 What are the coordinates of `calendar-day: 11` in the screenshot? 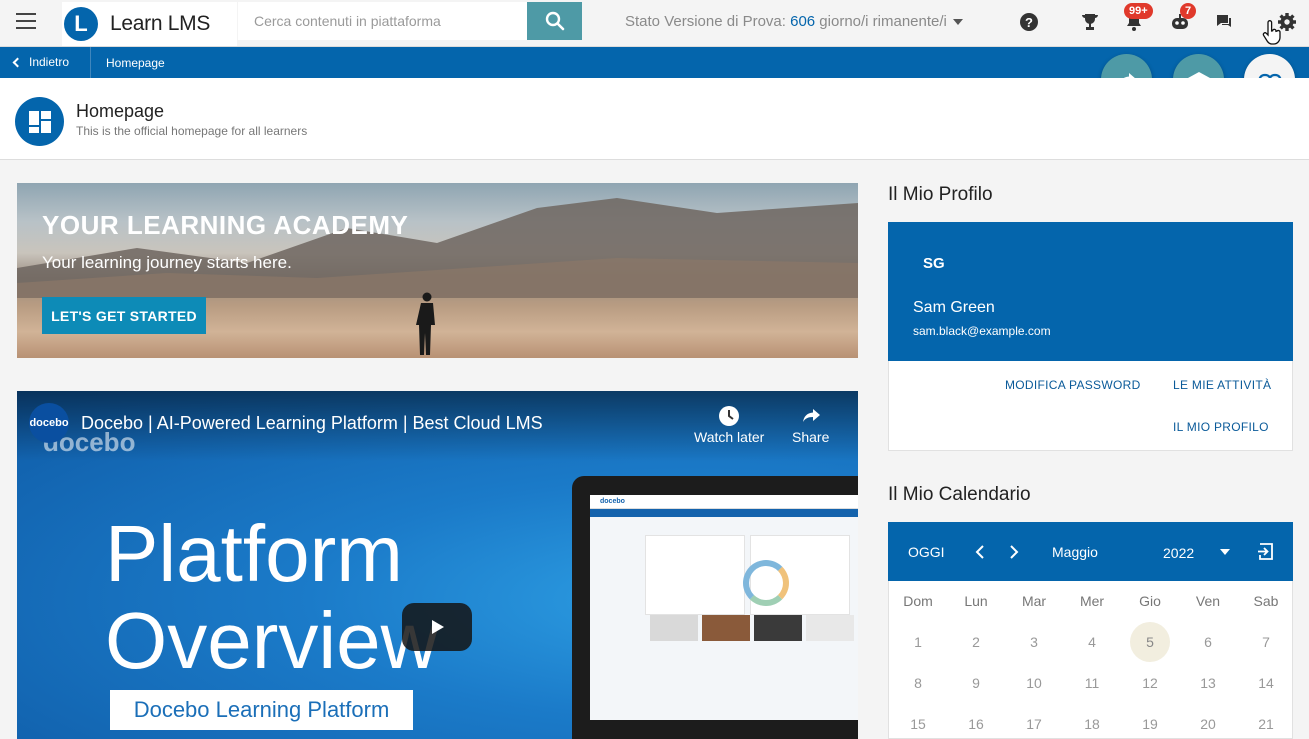 It's located at (1092, 683).